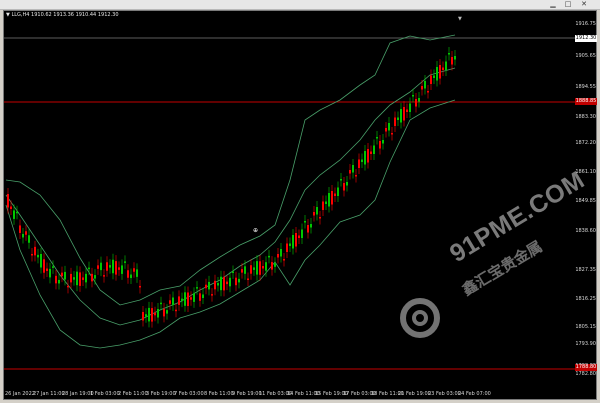  Describe the element at coordinates (219, 394) in the screenshot. I see `time-label: 8 Feb 11:00` at that location.